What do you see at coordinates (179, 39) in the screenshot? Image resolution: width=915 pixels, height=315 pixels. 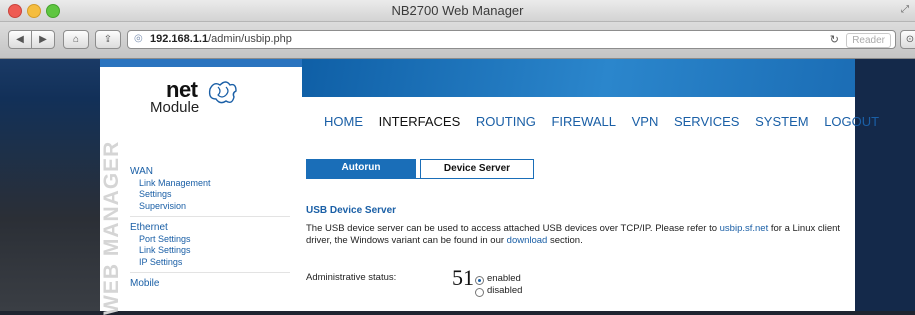 I see `url-host: 192.168.1.1` at bounding box center [179, 39].